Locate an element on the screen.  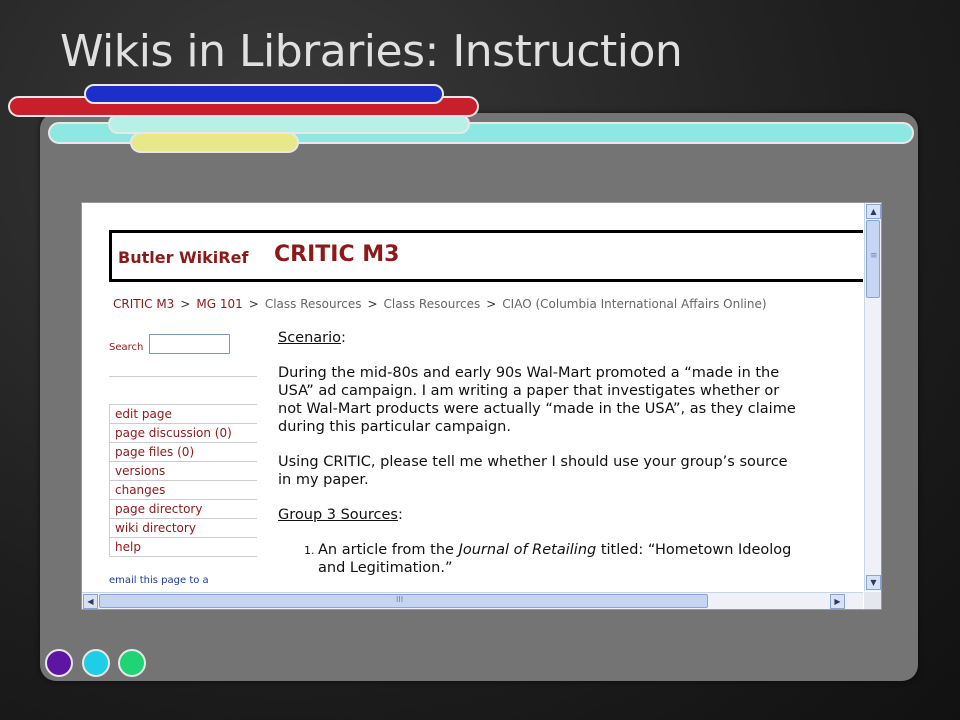
email-page-link: email this page to a is located at coordinates (159, 580).